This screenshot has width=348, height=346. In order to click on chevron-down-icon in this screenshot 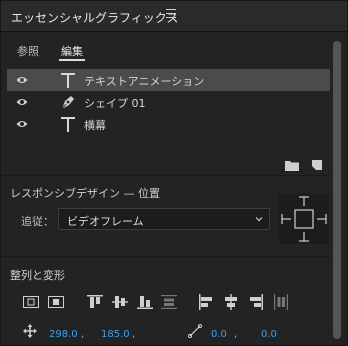, I will do `click(259, 219)`.